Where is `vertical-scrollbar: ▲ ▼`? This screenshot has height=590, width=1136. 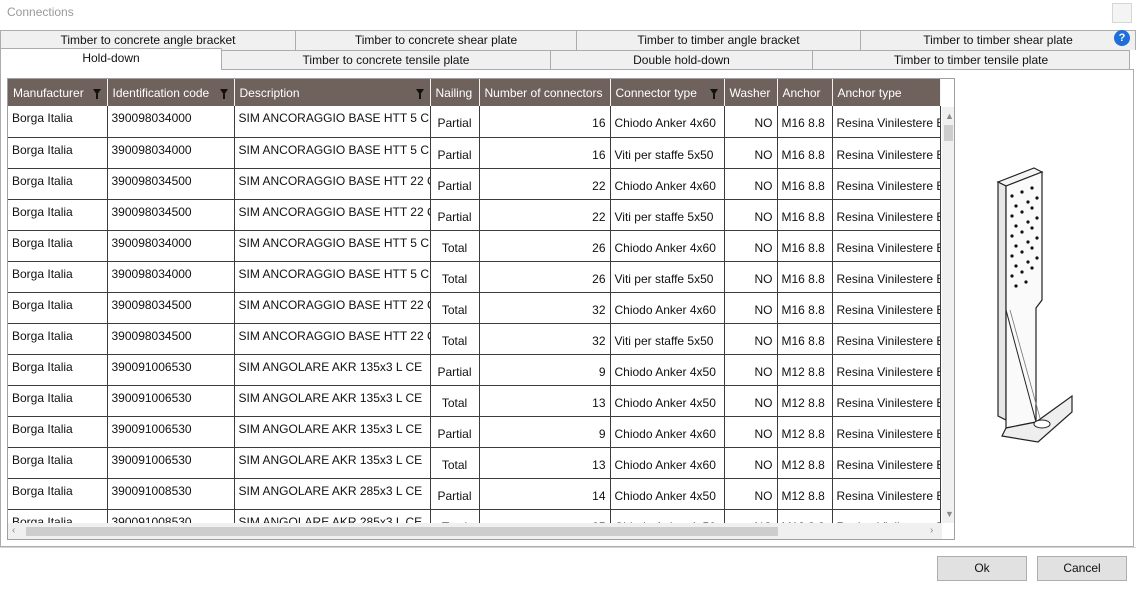
vertical-scrollbar: ▲ ▼ is located at coordinates (948, 315).